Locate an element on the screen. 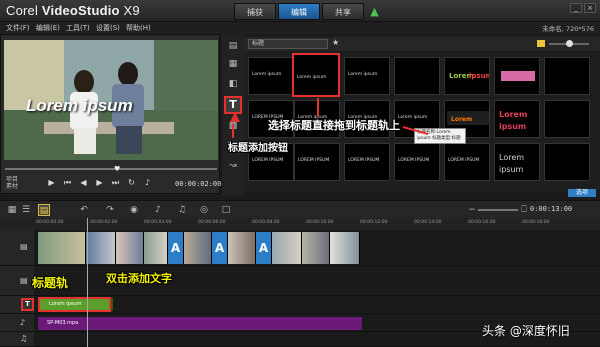 This screenshot has height=347, width=600. voice-track-icon: ♪ is located at coordinates (22, 322).